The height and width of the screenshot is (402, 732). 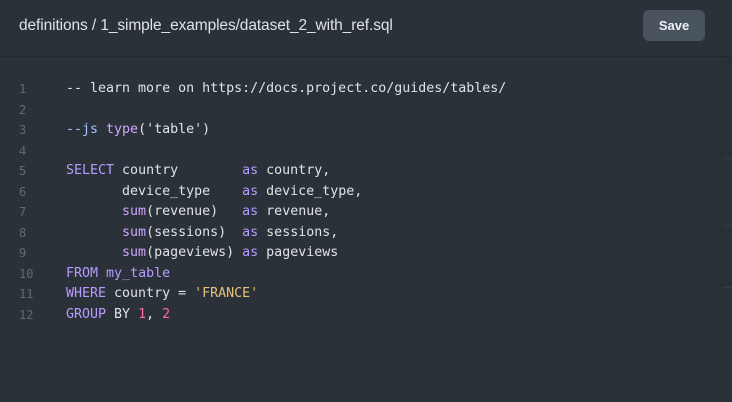 I want to click on code-token: SELECT, so click(x=90, y=170).